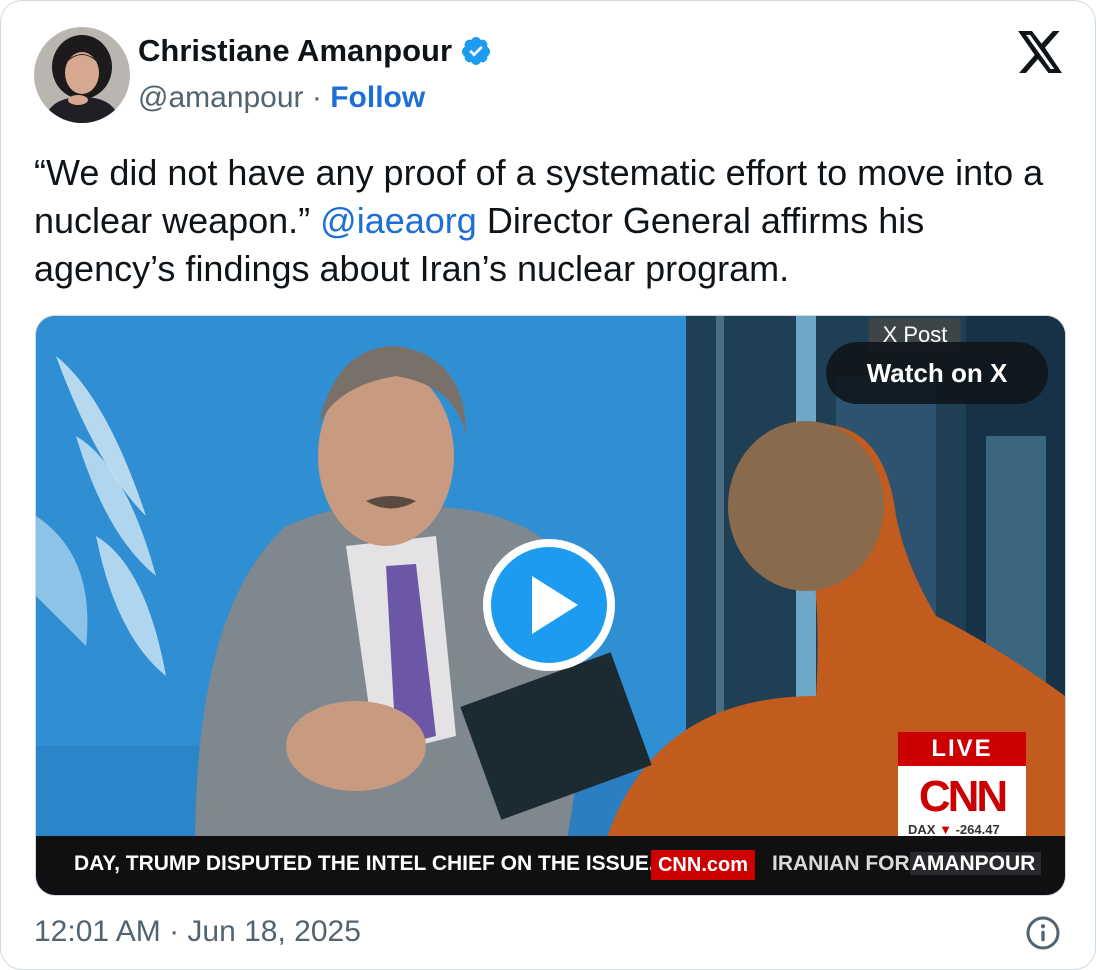 The height and width of the screenshot is (970, 1096). What do you see at coordinates (922, 829) in the screenshot?
I see `dax-label: DAX` at bounding box center [922, 829].